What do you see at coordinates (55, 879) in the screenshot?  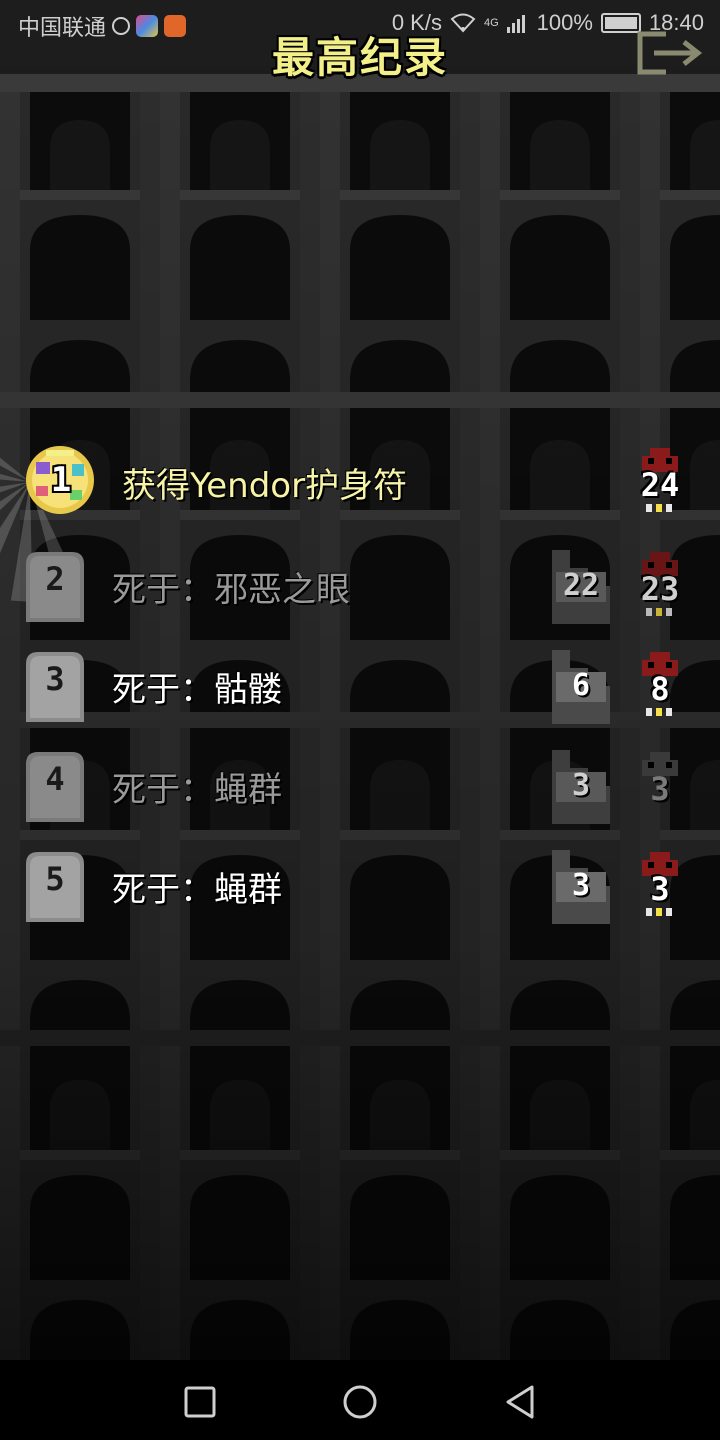 I see `rank-number: 5` at bounding box center [55, 879].